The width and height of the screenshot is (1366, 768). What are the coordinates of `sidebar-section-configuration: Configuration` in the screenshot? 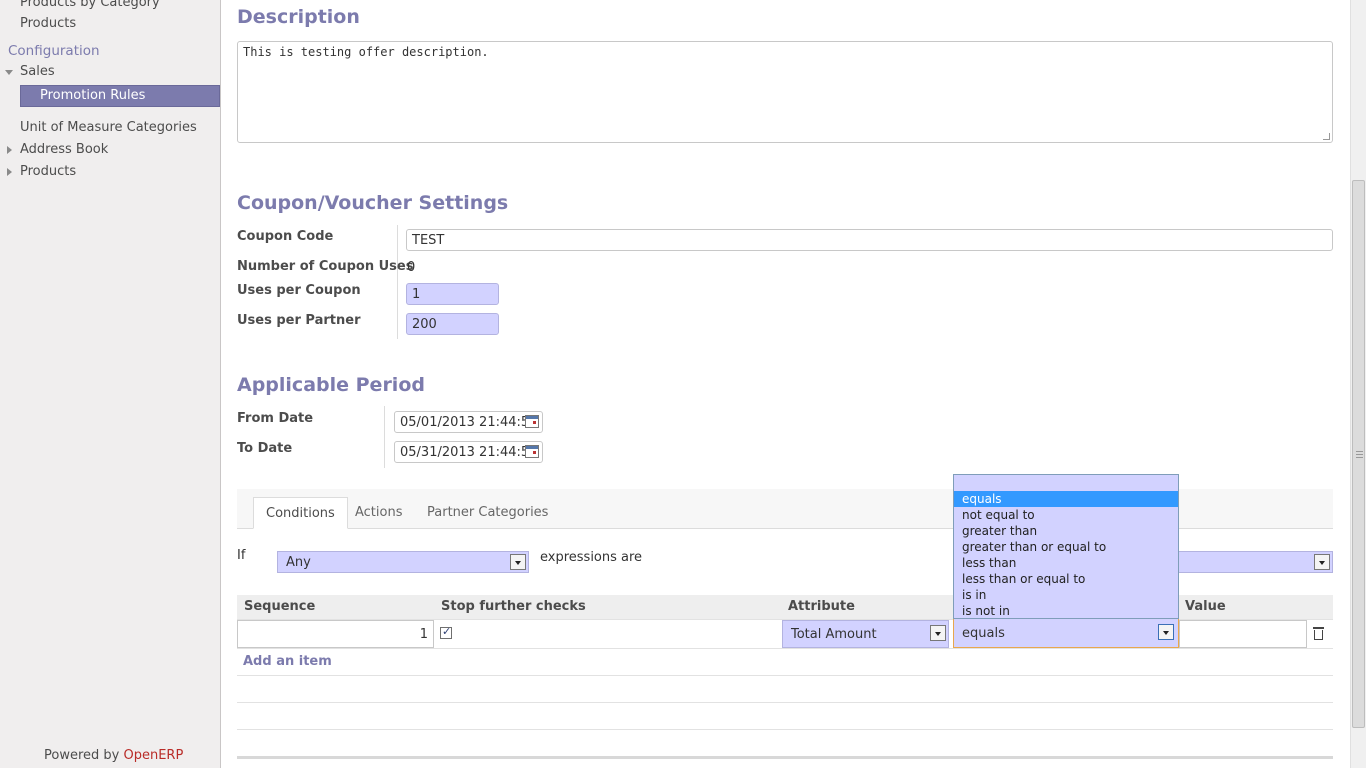 It's located at (54, 51).